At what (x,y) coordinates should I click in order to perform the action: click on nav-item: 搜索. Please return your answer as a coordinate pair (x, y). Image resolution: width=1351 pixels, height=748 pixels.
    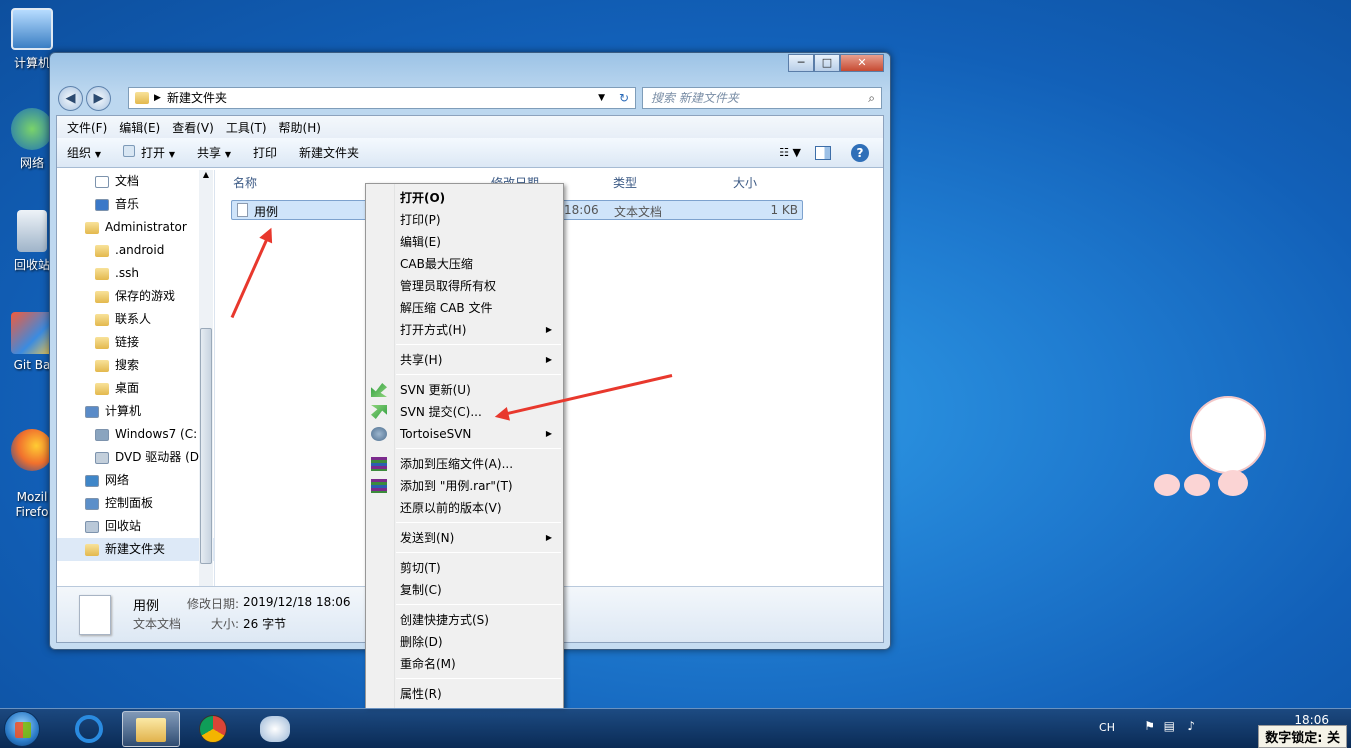
    Looking at the image, I should click on (135, 365).